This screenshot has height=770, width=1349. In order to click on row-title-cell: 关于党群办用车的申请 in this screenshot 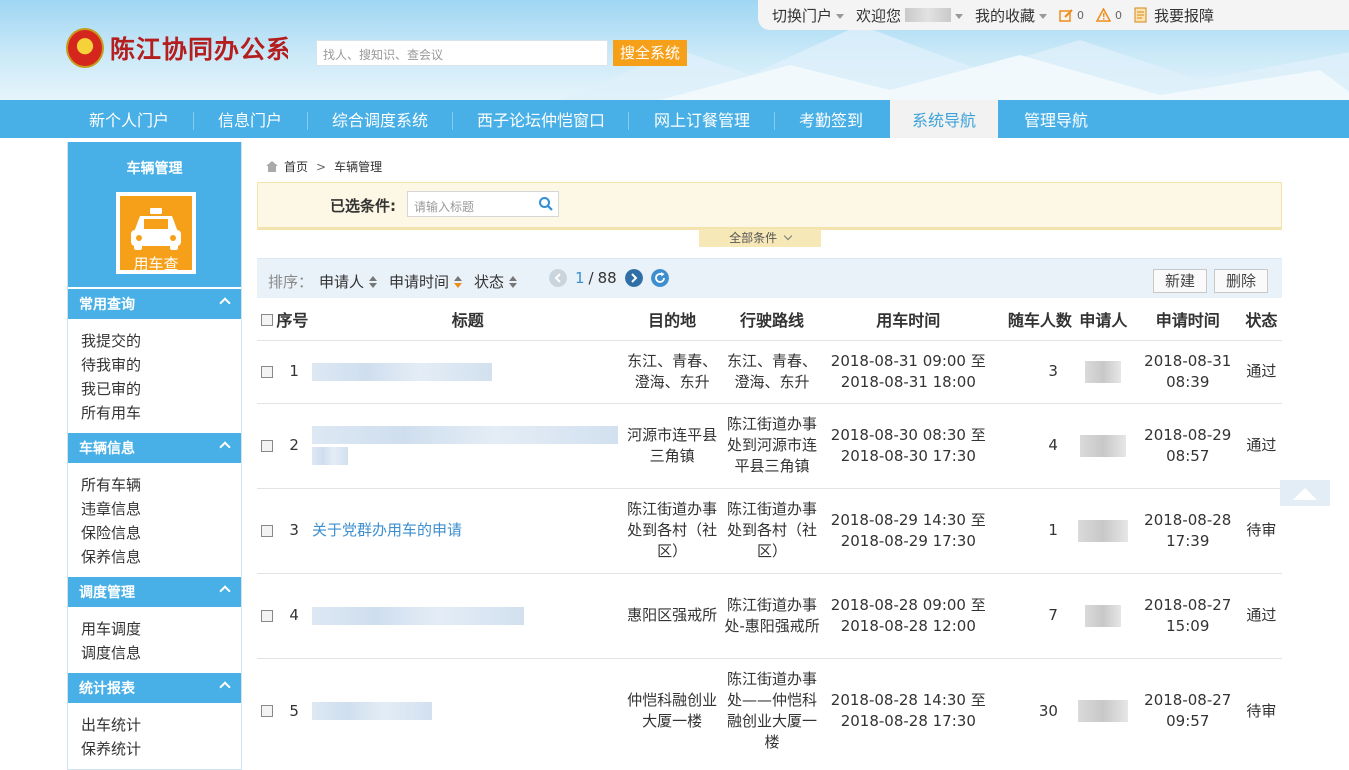, I will do `click(467, 530)`.